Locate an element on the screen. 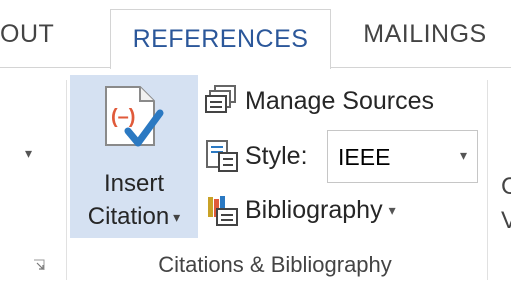  insert-citation-button: (–) Insert Citation ▾ is located at coordinates (134, 156).